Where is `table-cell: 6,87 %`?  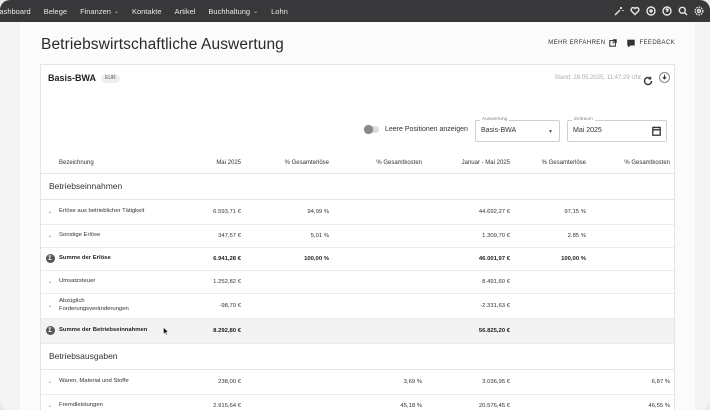
table-cell: 6,87 % is located at coordinates (637, 382).